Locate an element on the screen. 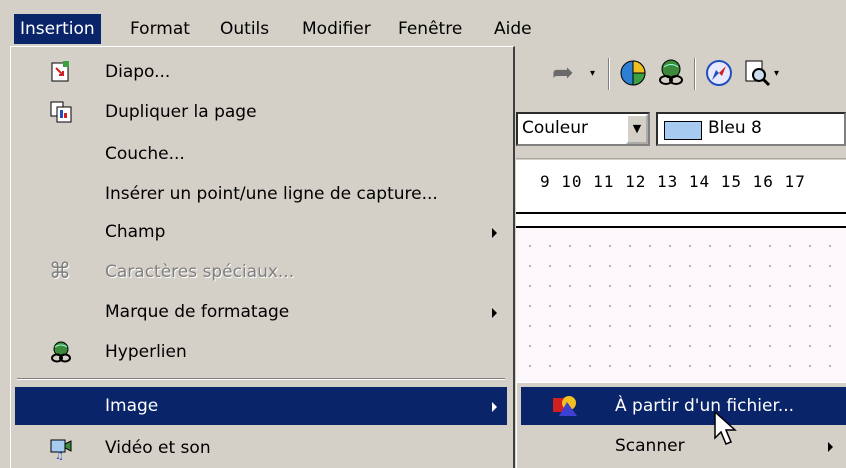  menu-item-label: Dupliquer la page is located at coordinates (181, 112).